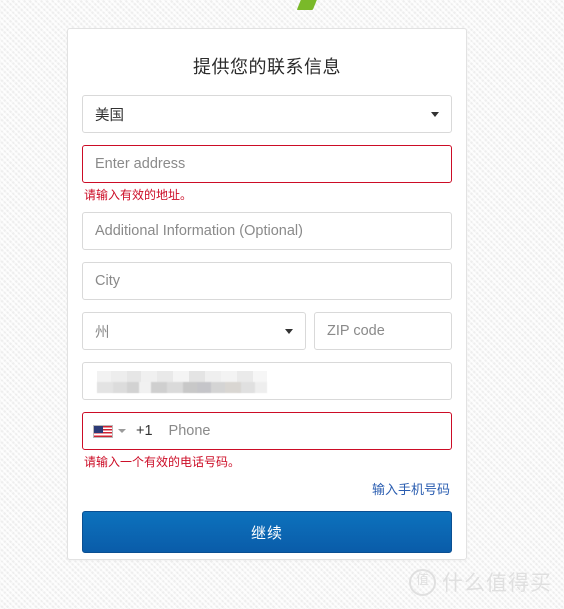 The width and height of the screenshot is (564, 609). Describe the element at coordinates (411, 489) in the screenshot. I see `enter-mobile-number-link: 输入手机号码` at that location.